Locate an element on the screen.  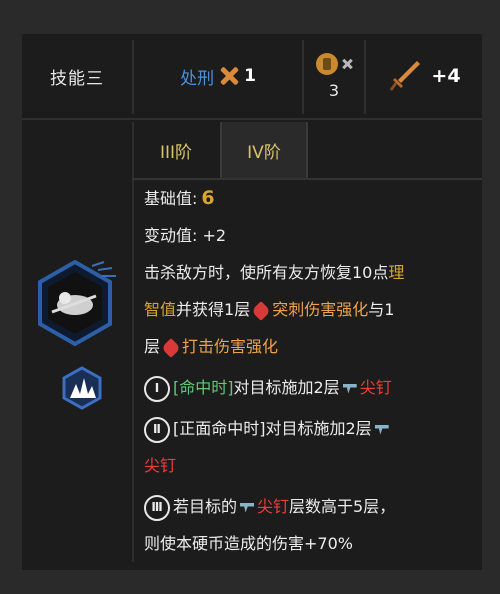
trigger-on-hit: [命中时] is located at coordinates (203, 387).